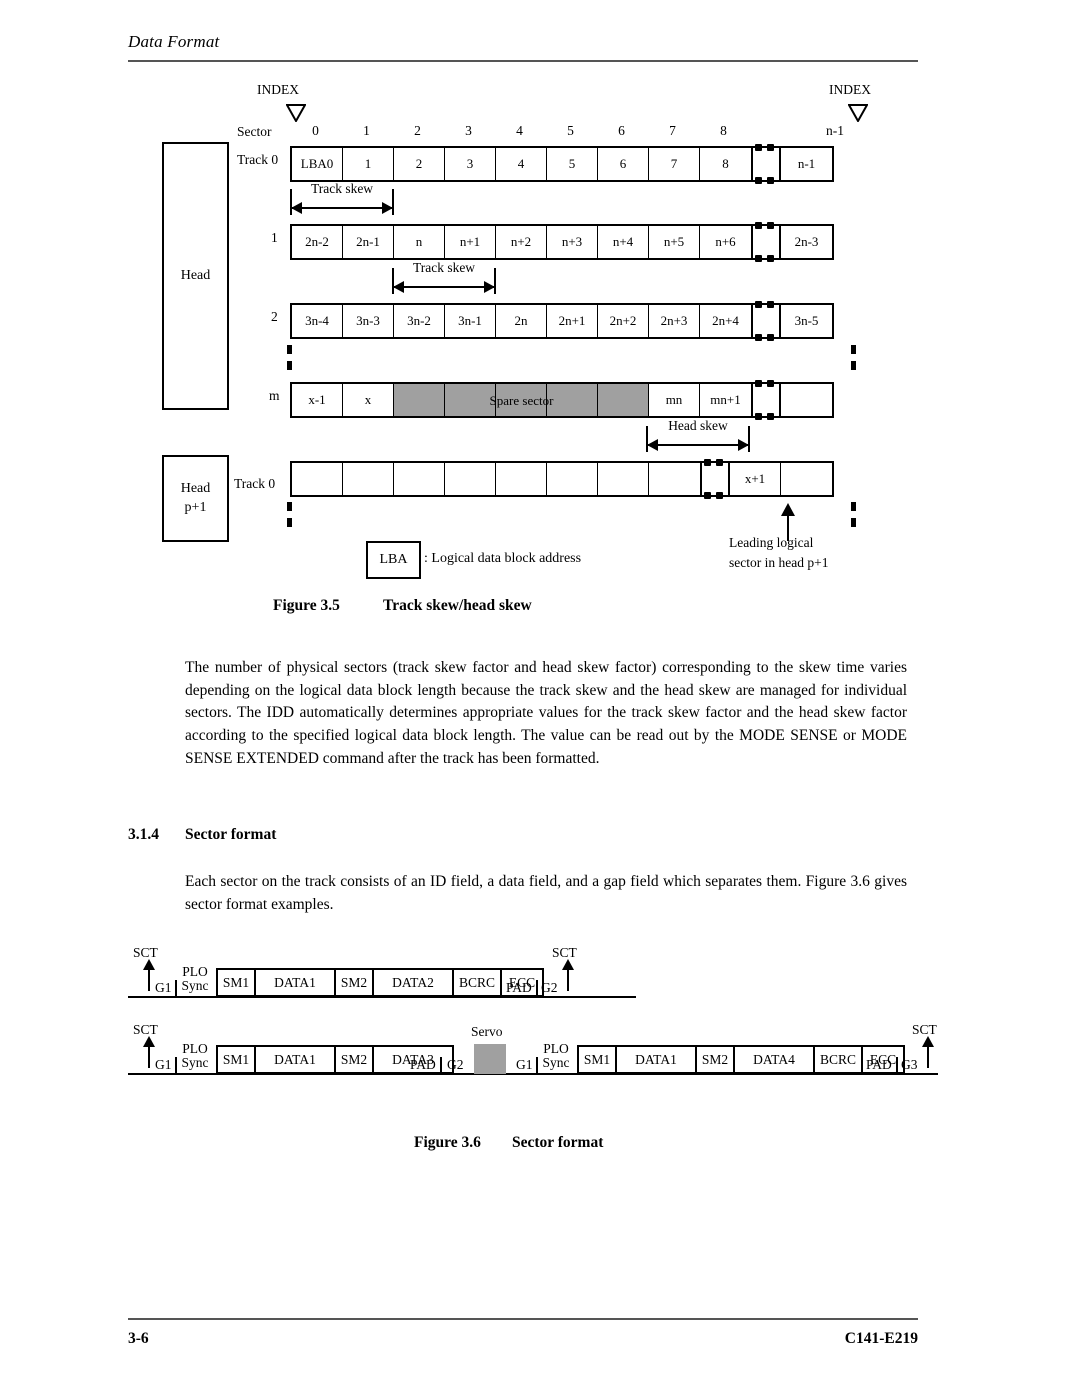 The image size is (1080, 1397). I want to click on fmt-row1-g1: G1, so click(163, 987).